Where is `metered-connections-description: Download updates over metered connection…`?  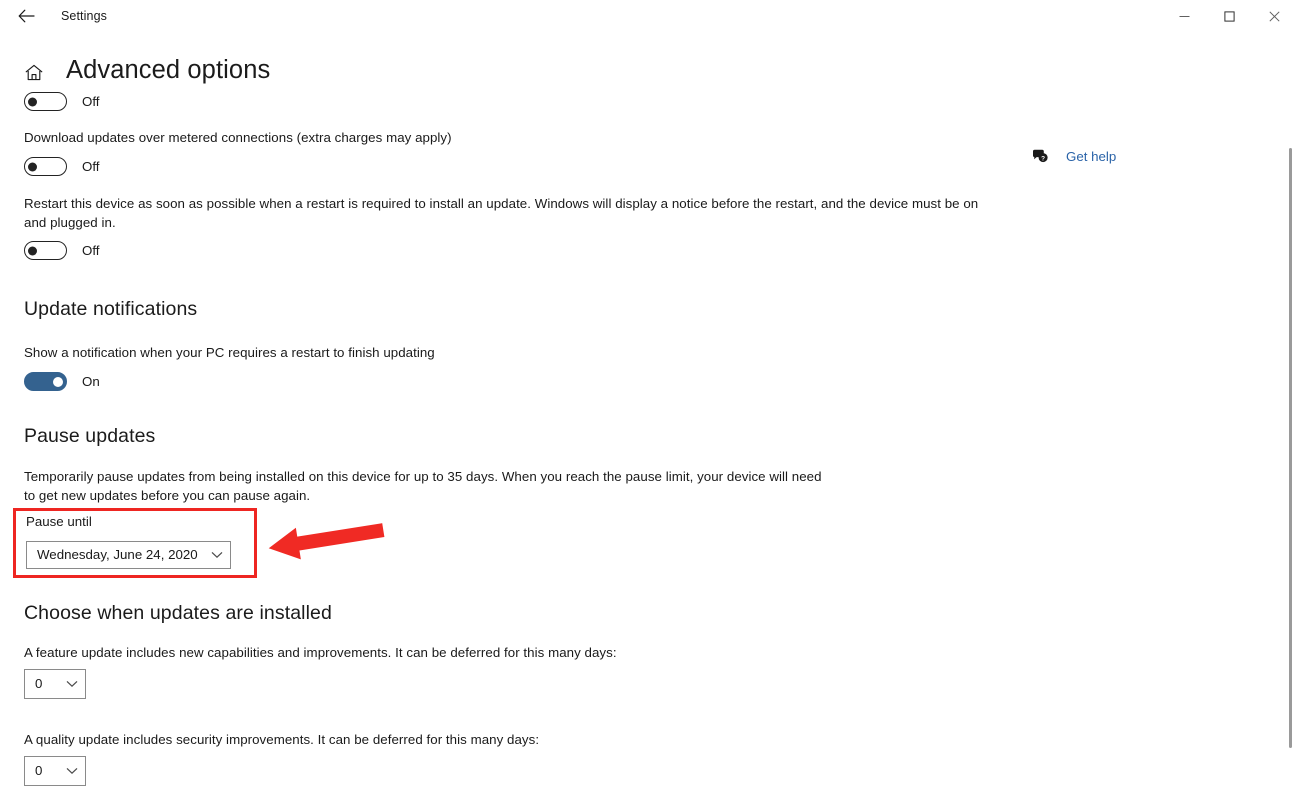
metered-connections-description: Download updates over metered connection… is located at coordinates (238, 137).